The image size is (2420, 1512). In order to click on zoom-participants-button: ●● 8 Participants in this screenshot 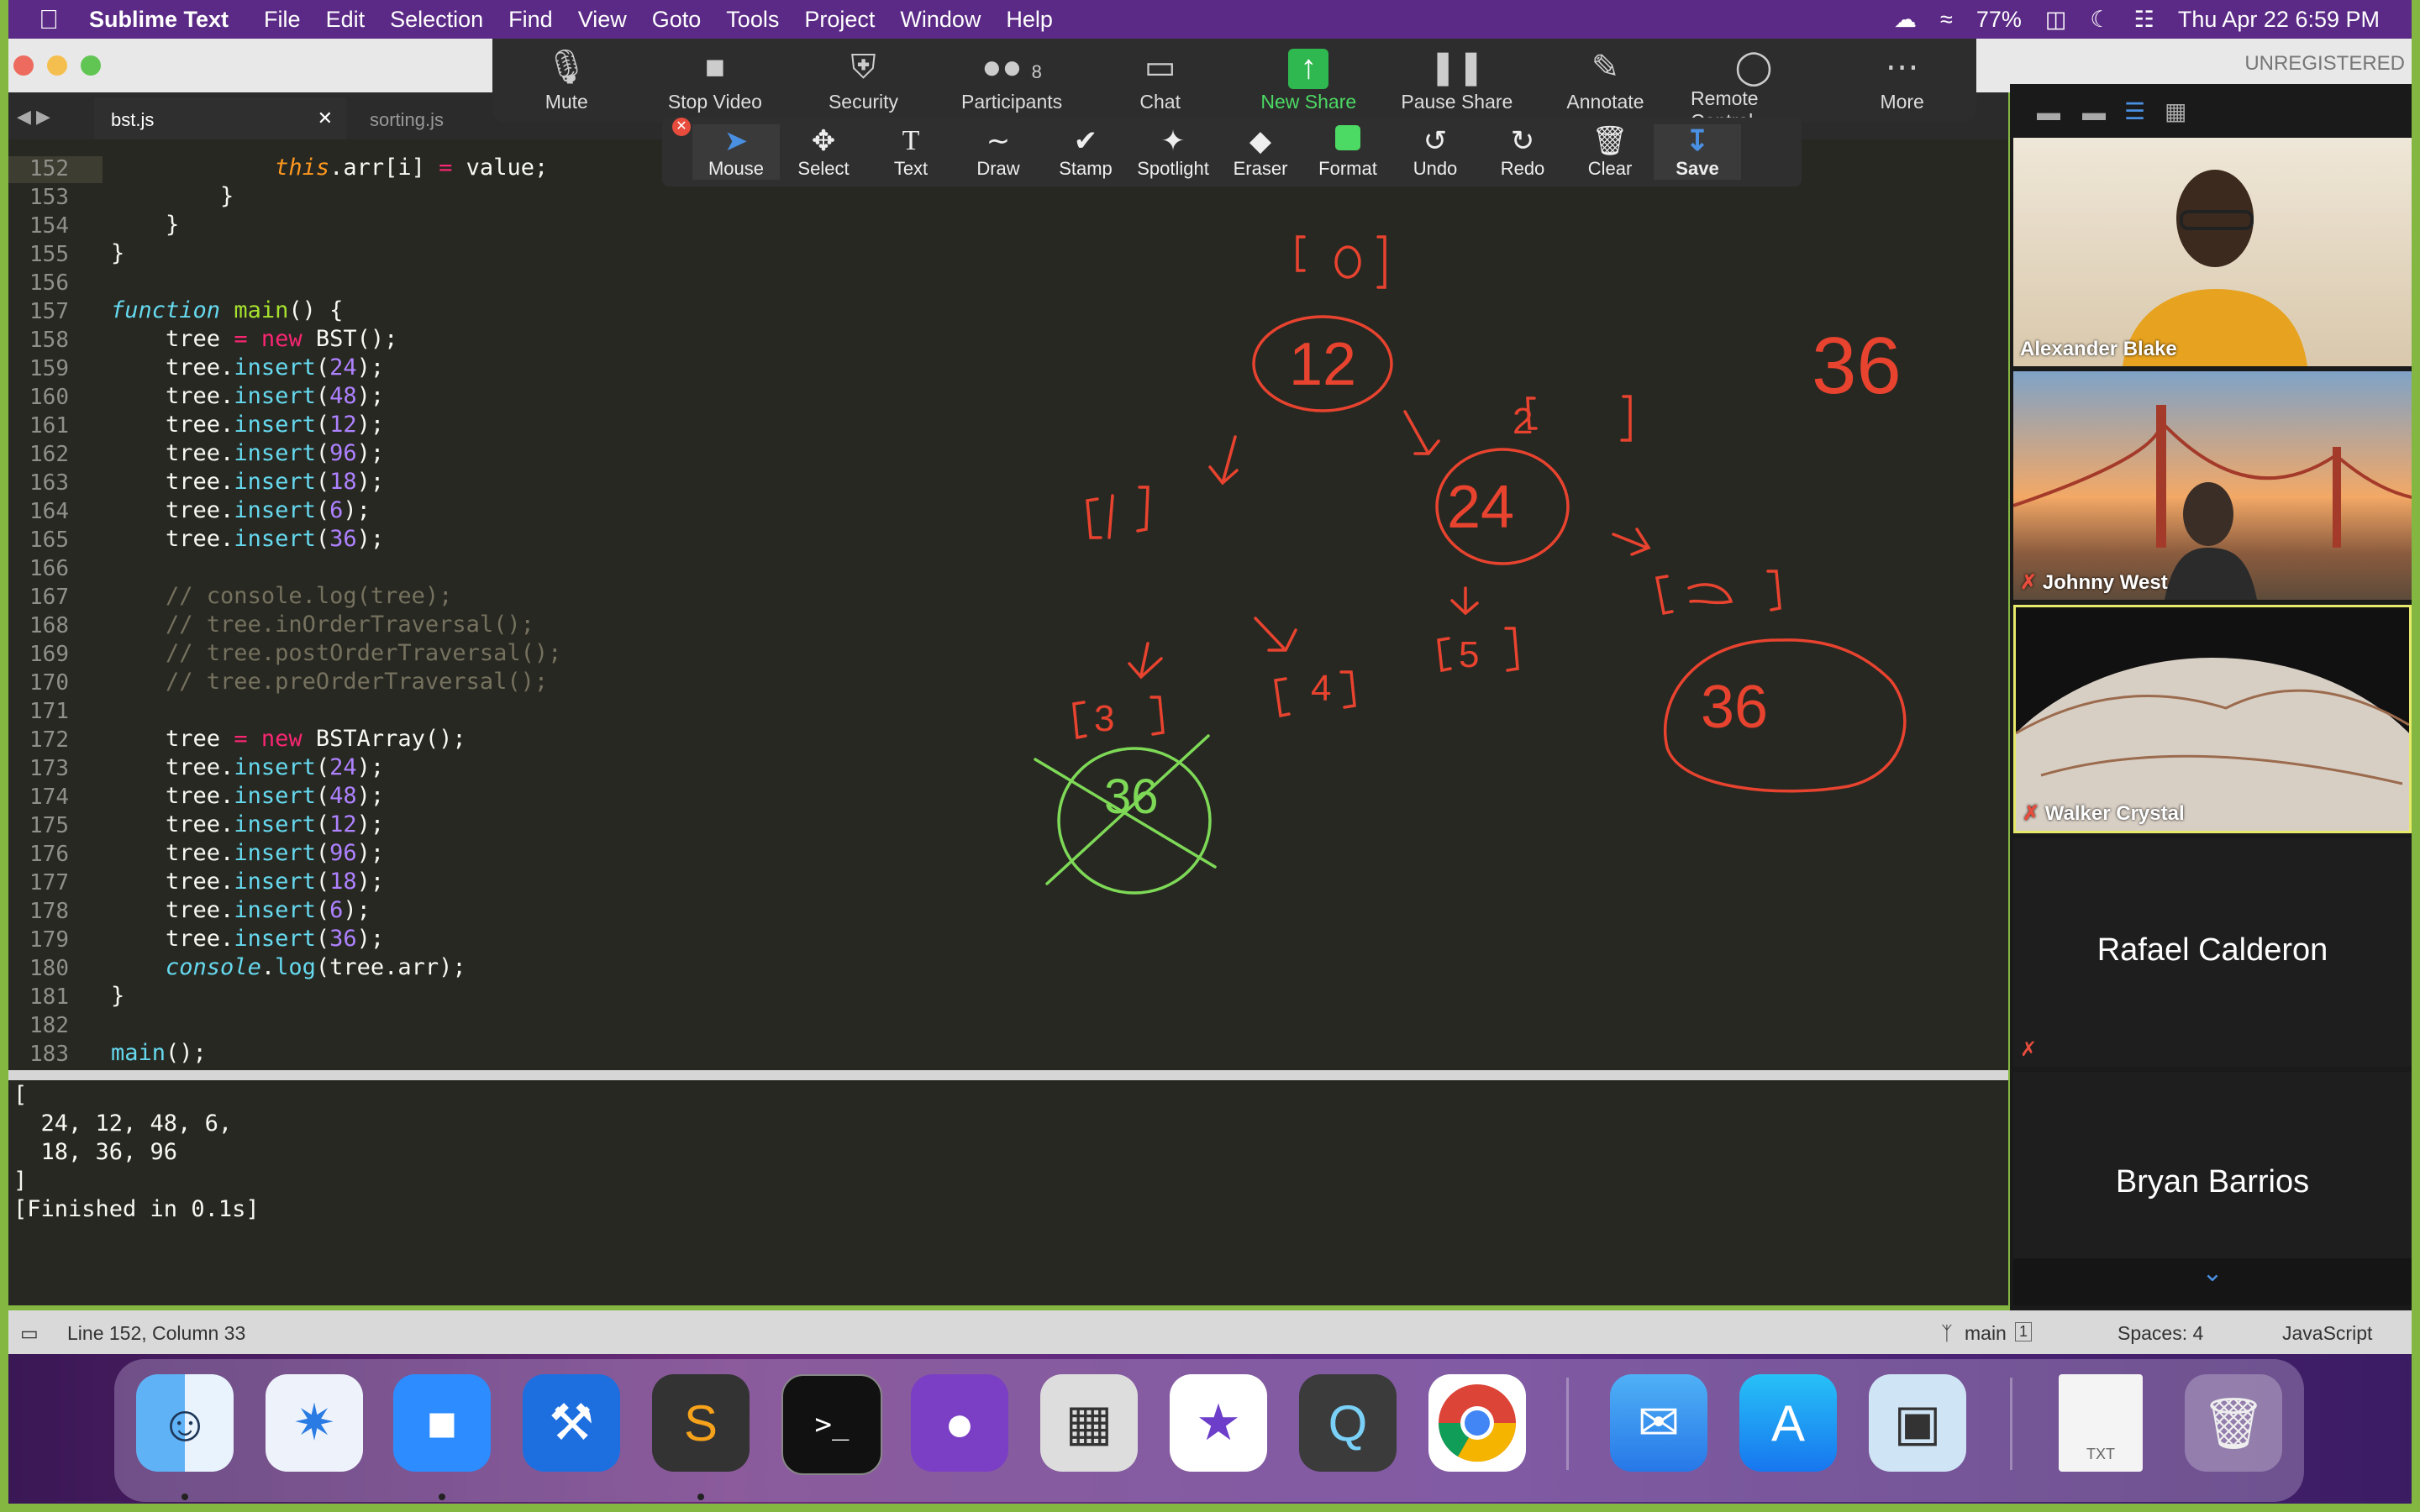, I will do `click(1012, 81)`.